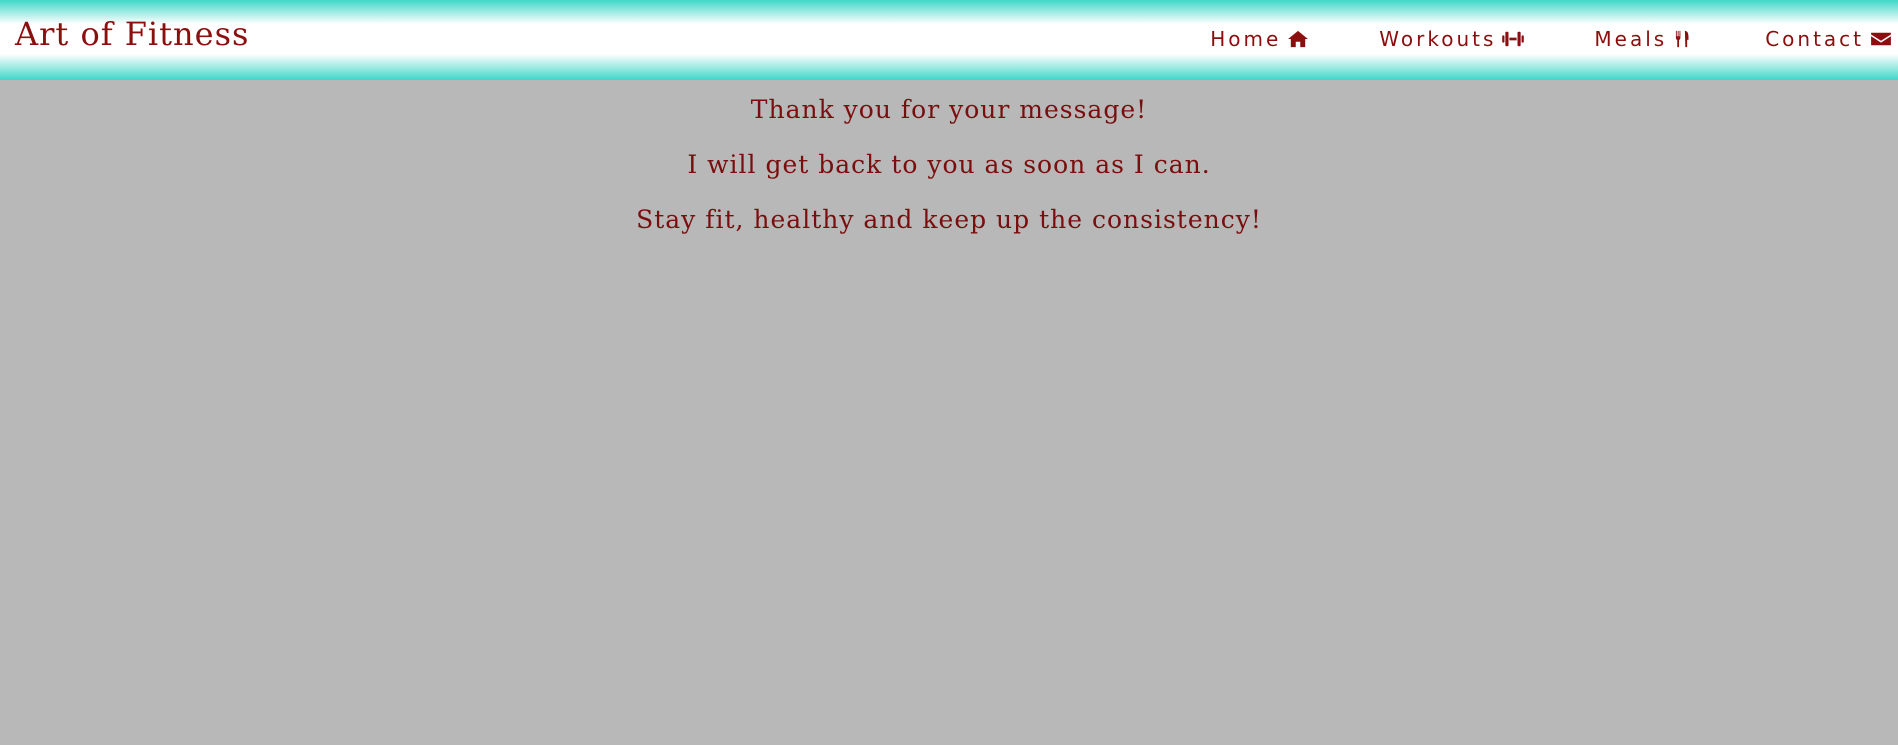  I want to click on message-line-1: Thank you for your message!, so click(949, 109).